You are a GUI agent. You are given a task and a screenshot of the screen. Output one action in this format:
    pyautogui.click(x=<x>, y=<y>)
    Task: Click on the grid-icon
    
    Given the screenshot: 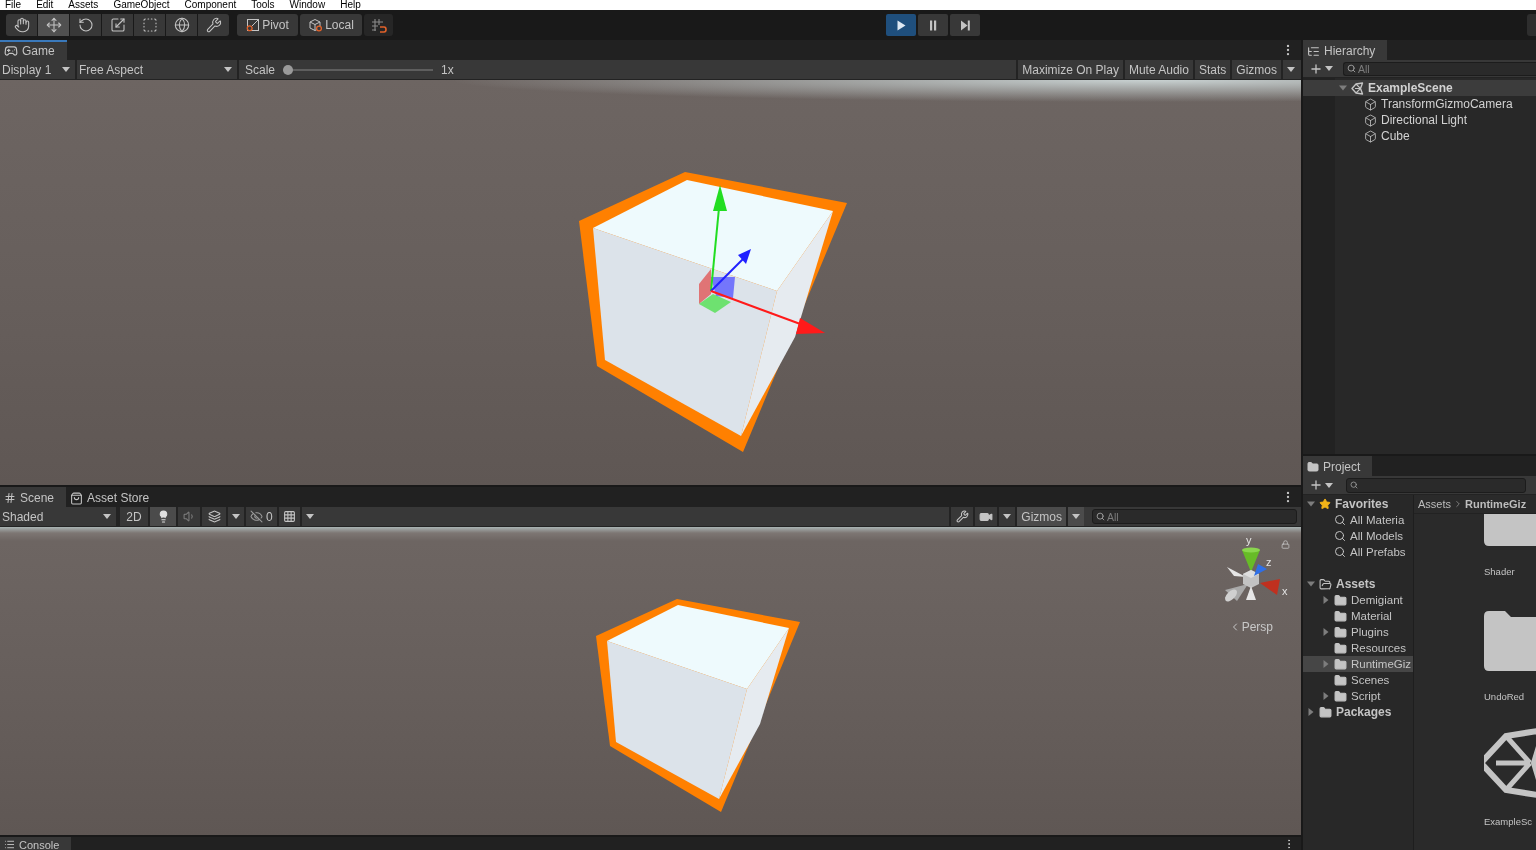 What is the action you would take?
    pyautogui.click(x=289, y=516)
    